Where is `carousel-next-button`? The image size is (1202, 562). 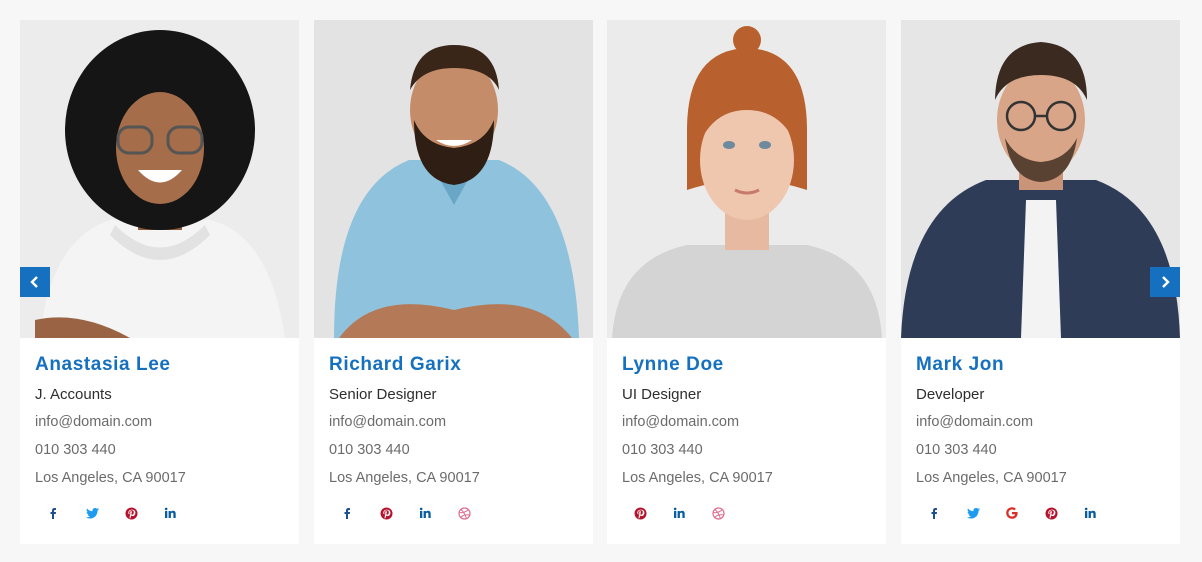
carousel-next-button is located at coordinates (1165, 282).